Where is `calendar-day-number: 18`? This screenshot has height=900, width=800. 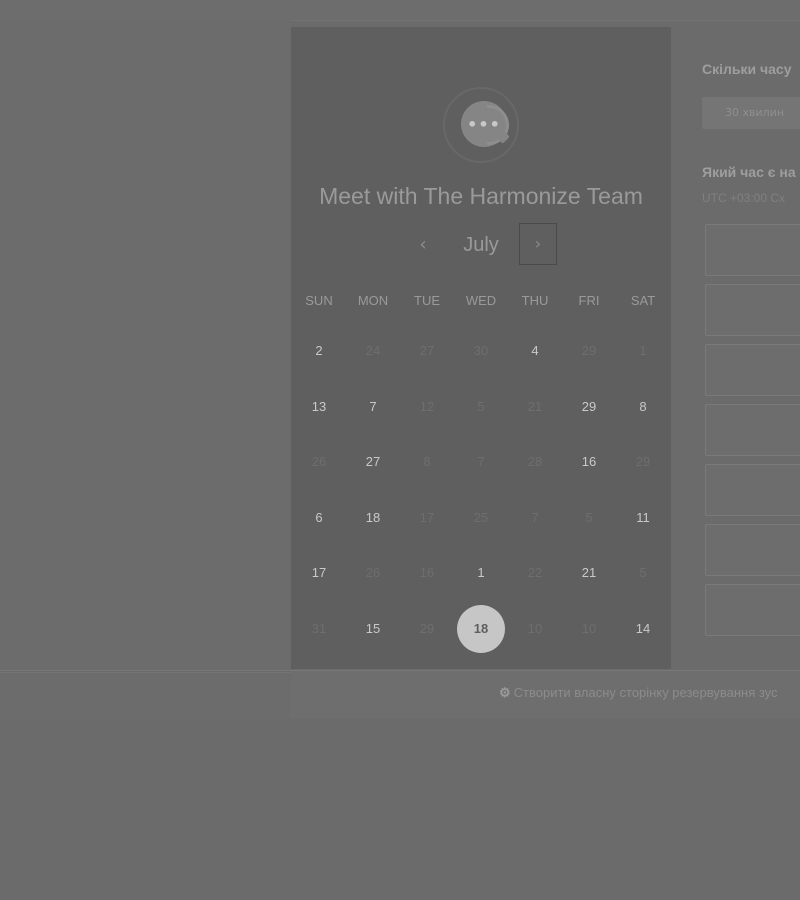 calendar-day-number: 18 is located at coordinates (481, 629).